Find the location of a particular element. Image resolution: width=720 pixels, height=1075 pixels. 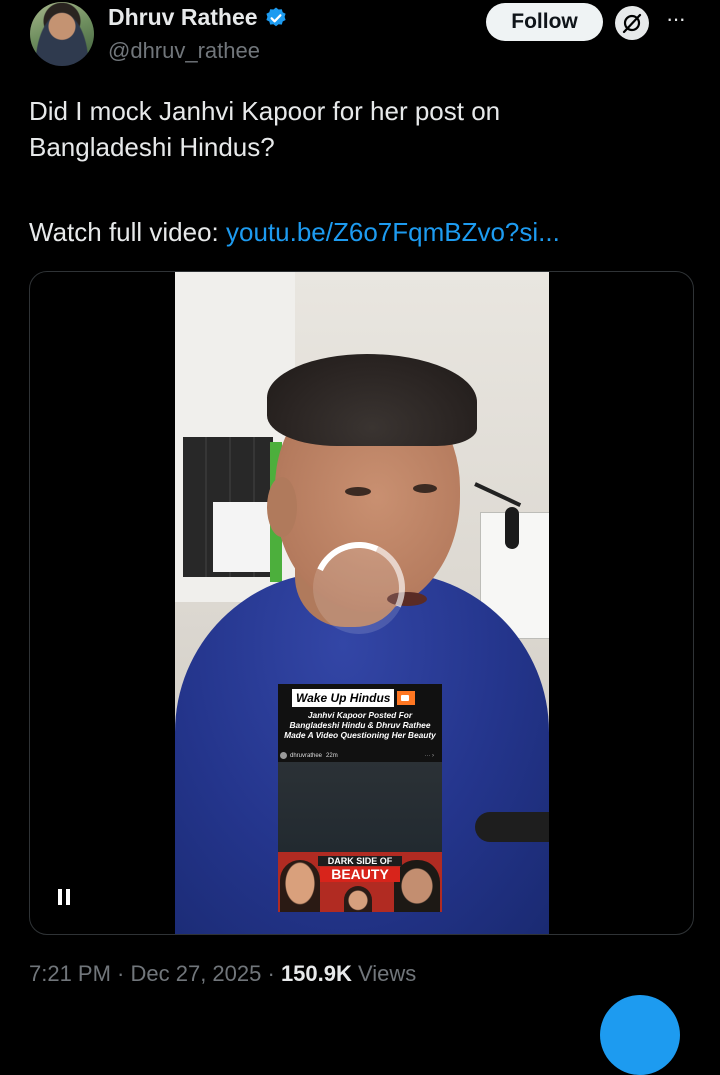

tweet-line-2: Bangladeshi Hindus? is located at coordinates (152, 147).